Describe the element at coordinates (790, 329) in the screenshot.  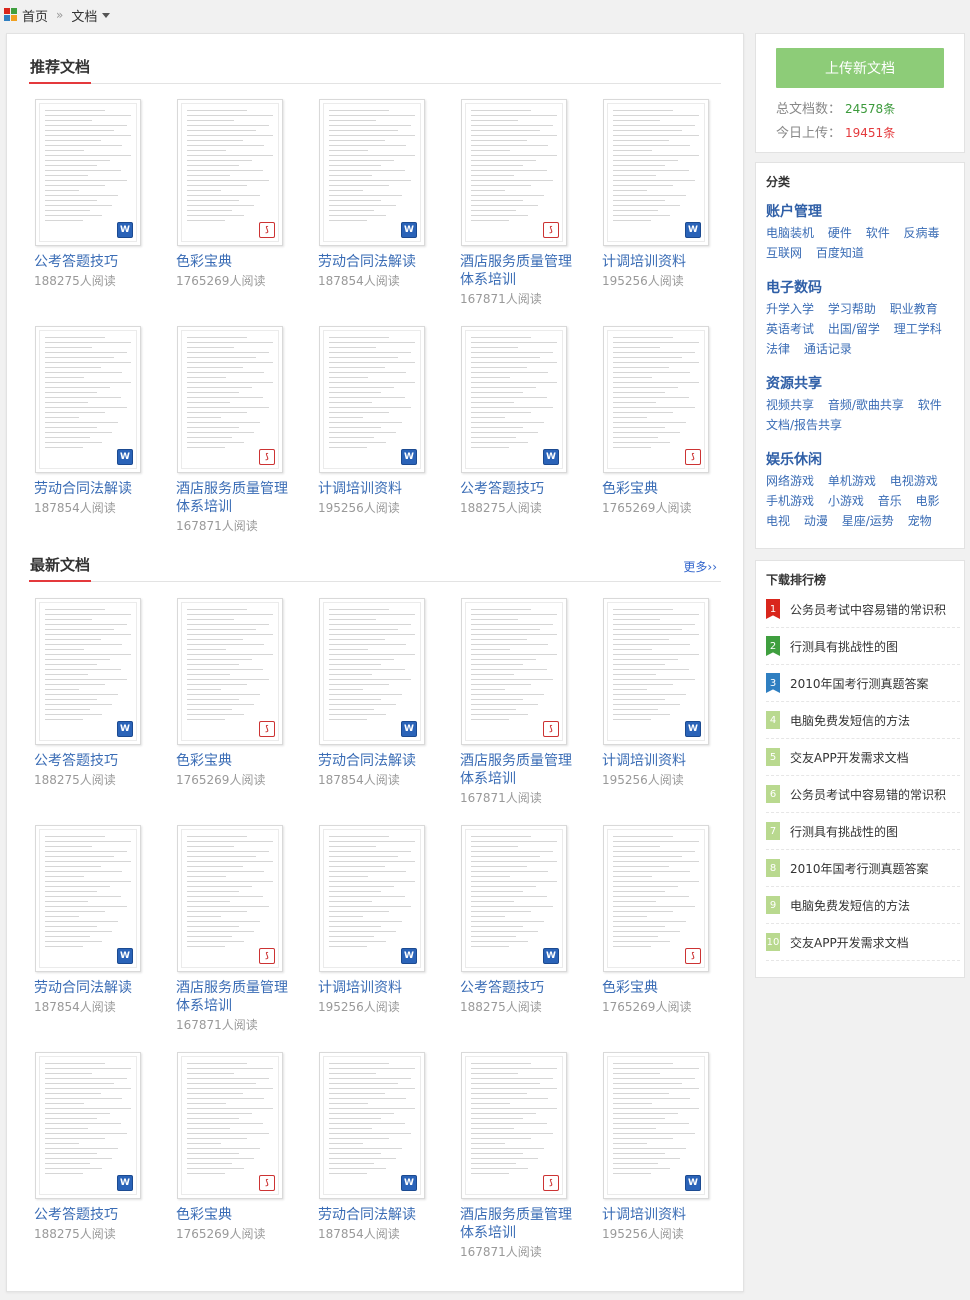
I see `category-link: 英语考试` at that location.